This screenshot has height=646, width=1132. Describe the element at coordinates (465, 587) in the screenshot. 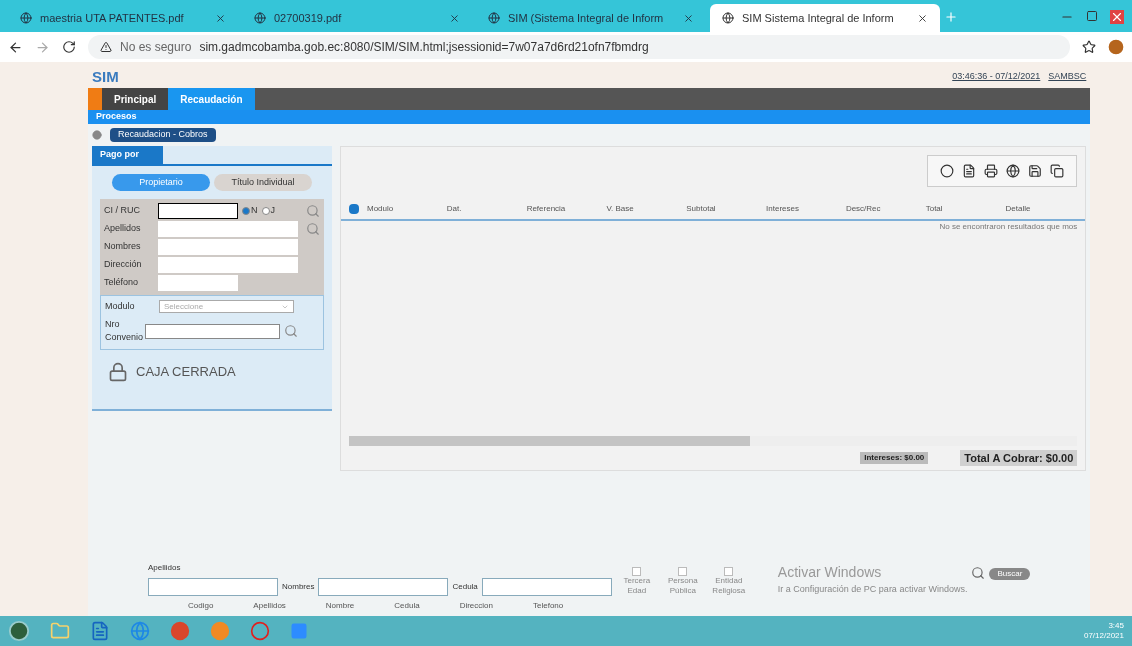

I see `field-label: Cedula` at that location.